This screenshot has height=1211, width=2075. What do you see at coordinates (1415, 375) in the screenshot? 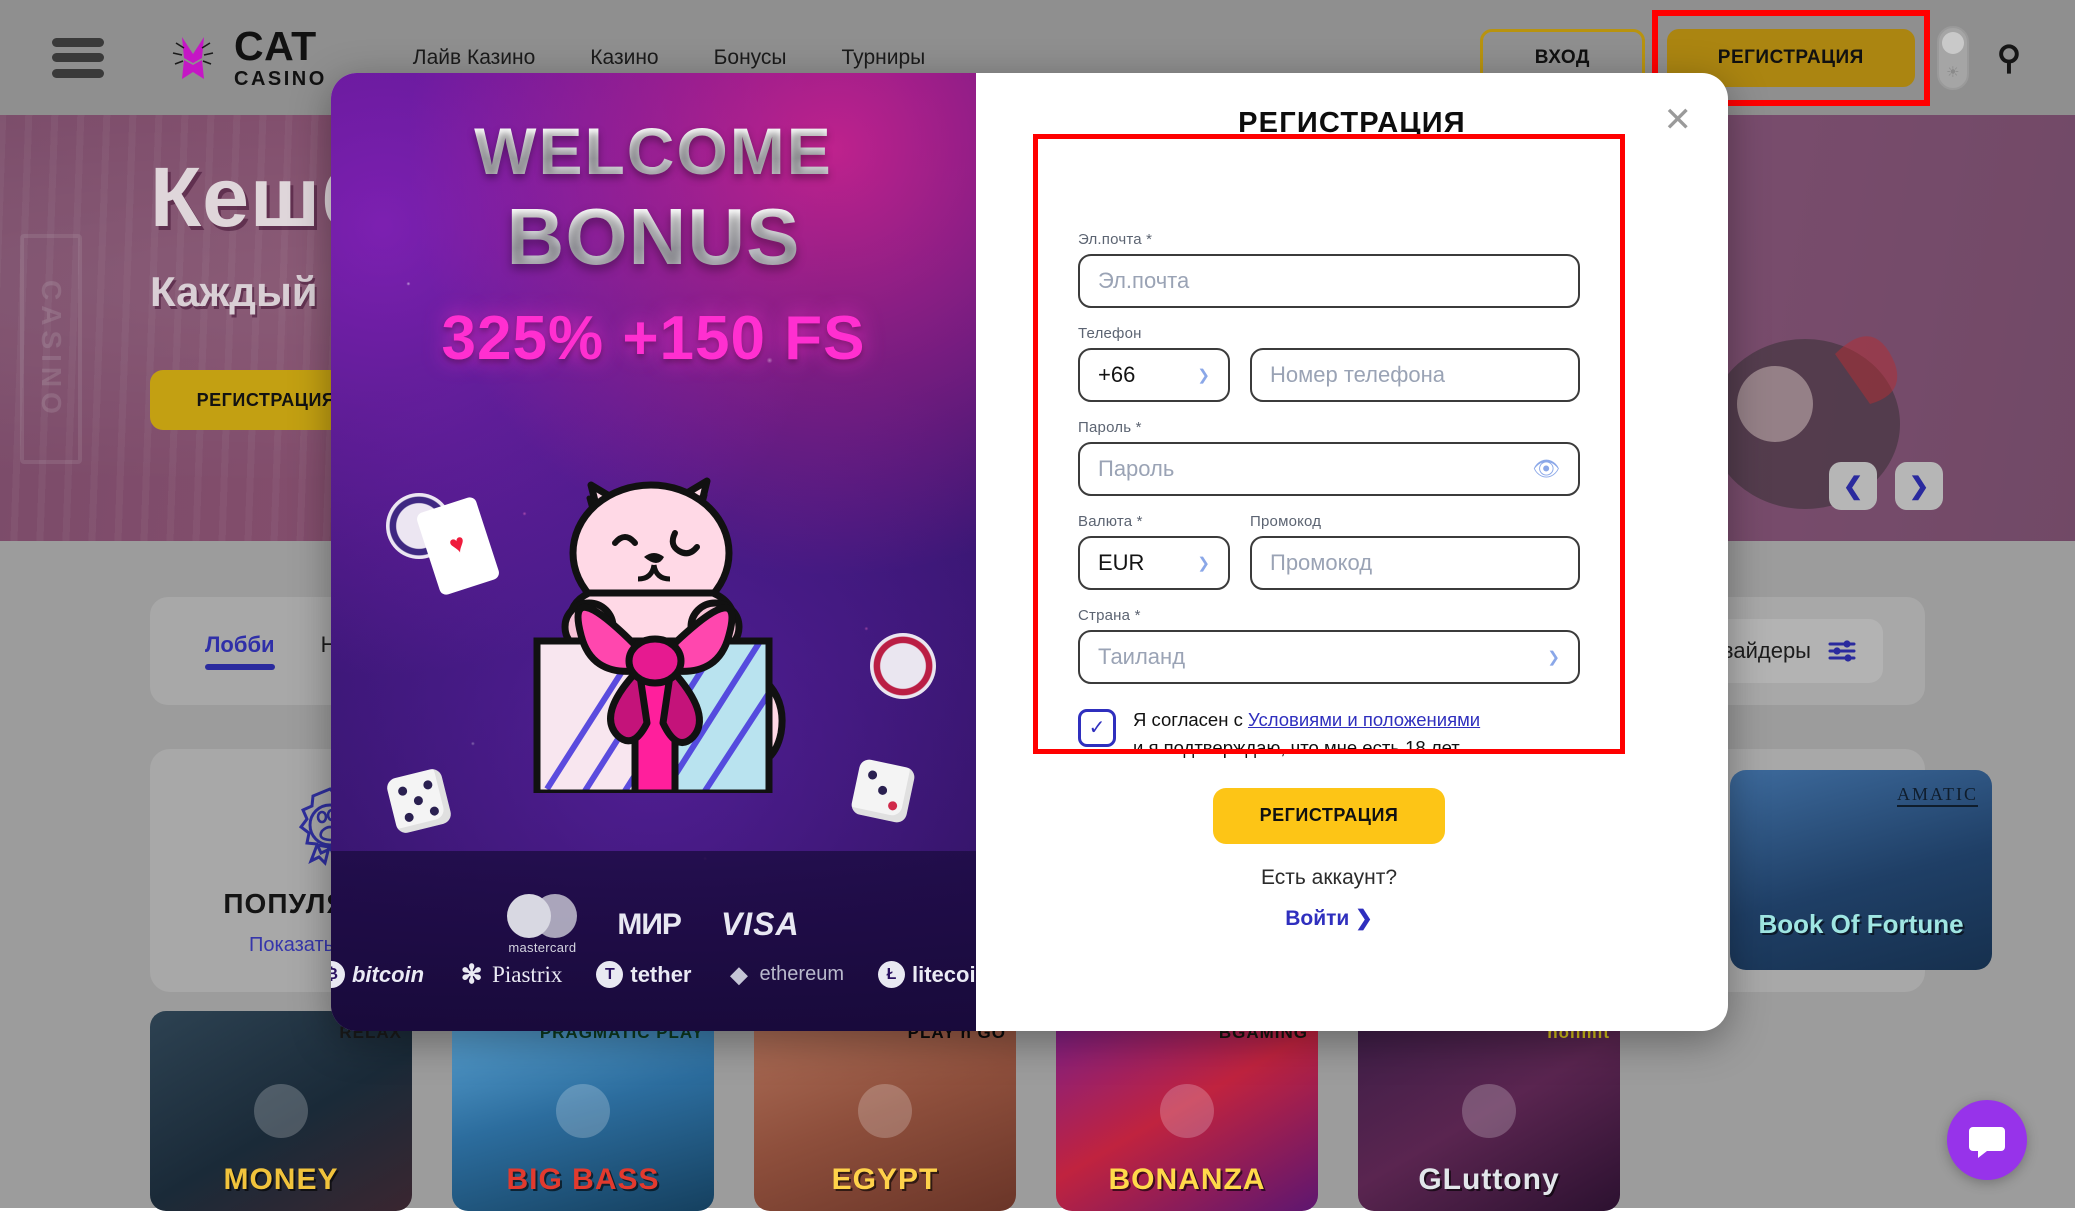
I see `phone-number-input: Номер телефона` at bounding box center [1415, 375].